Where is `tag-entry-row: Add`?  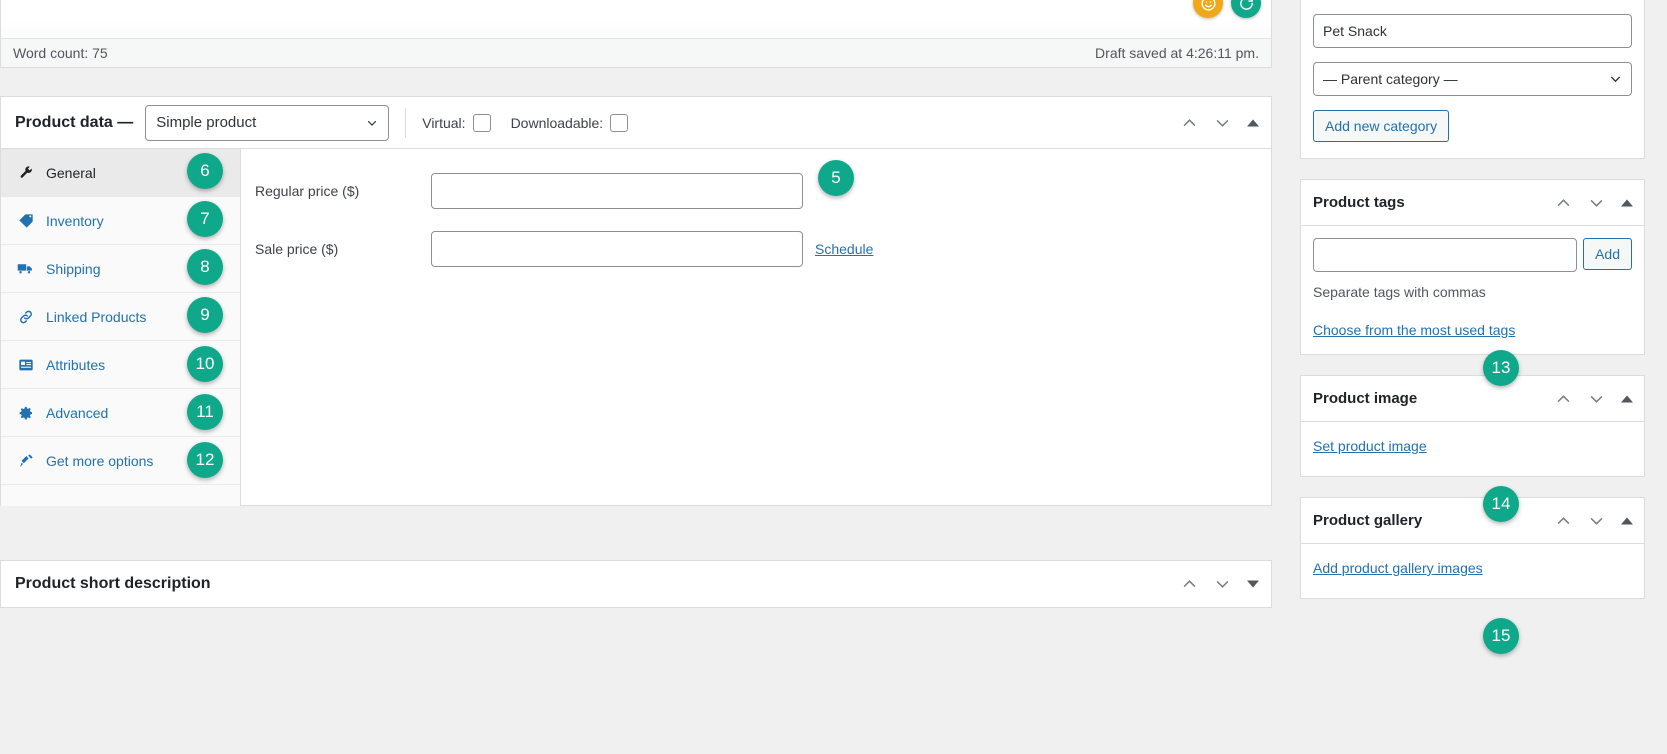
tag-entry-row: Add is located at coordinates (1472, 255).